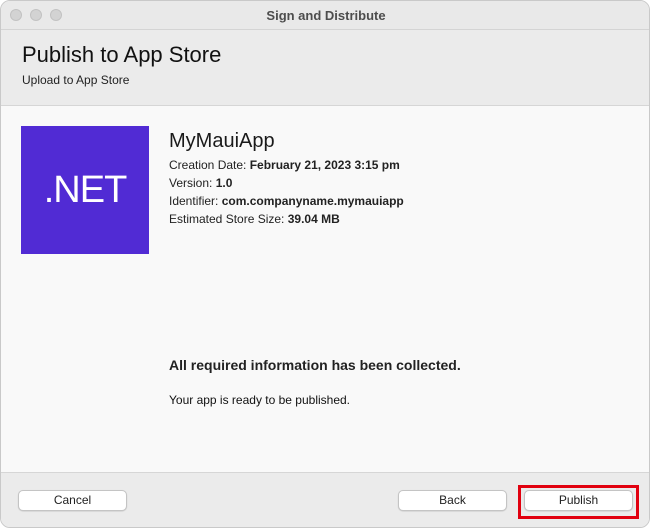 This screenshot has height=528, width=650. I want to click on logo-text: .NET, so click(85, 189).